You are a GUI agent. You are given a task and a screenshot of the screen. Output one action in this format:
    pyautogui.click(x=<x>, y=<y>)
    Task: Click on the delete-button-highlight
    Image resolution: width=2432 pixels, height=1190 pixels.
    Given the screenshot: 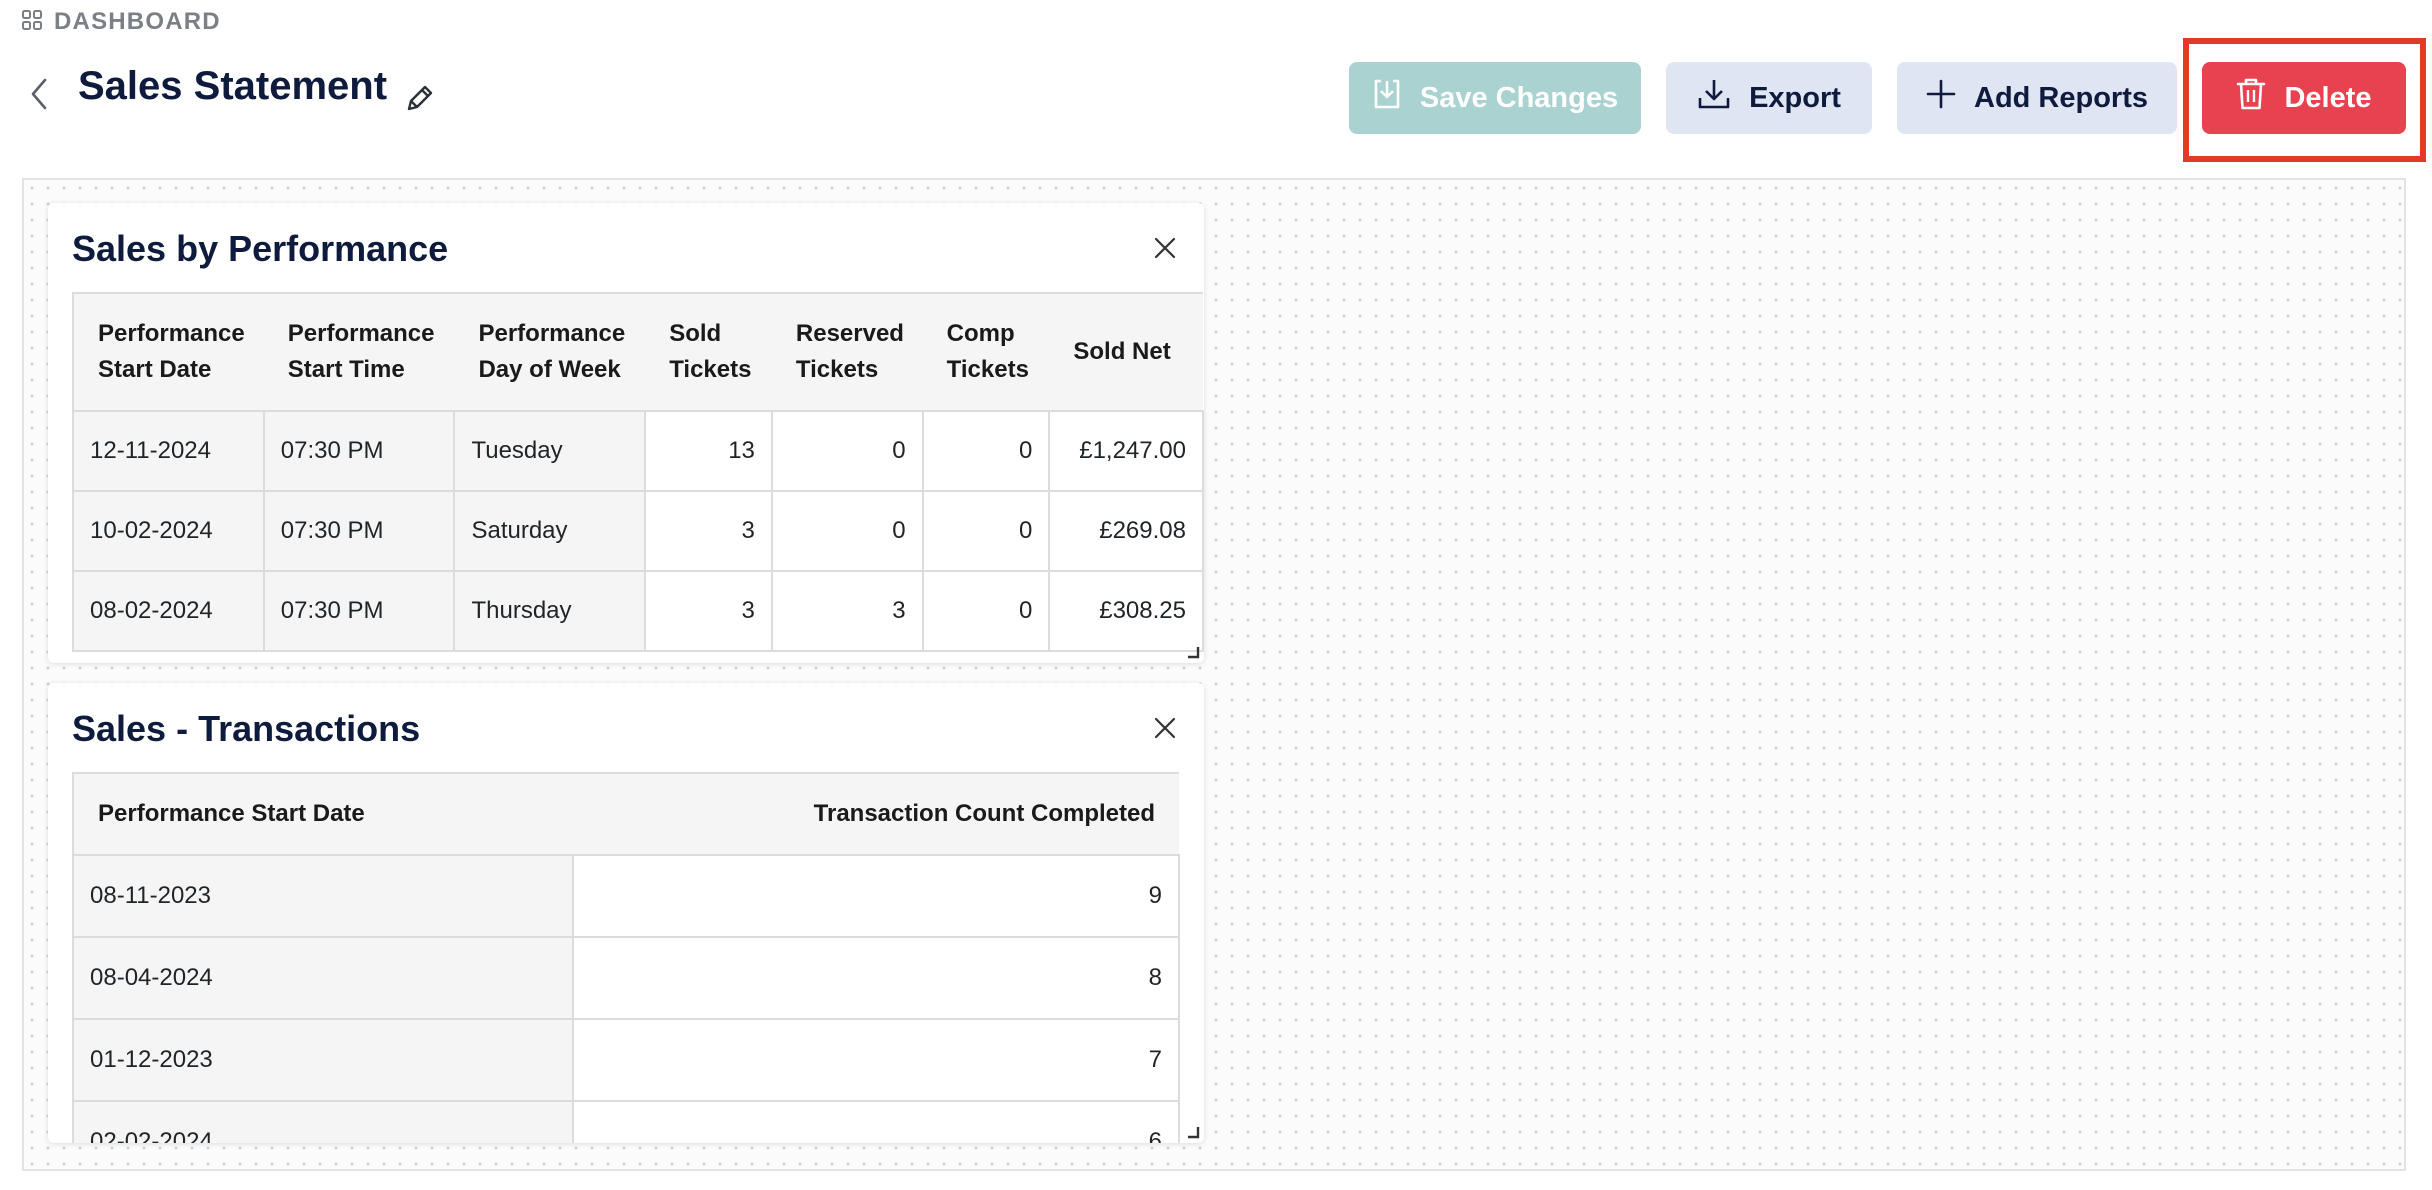 What is the action you would take?
    pyautogui.click(x=2304, y=100)
    